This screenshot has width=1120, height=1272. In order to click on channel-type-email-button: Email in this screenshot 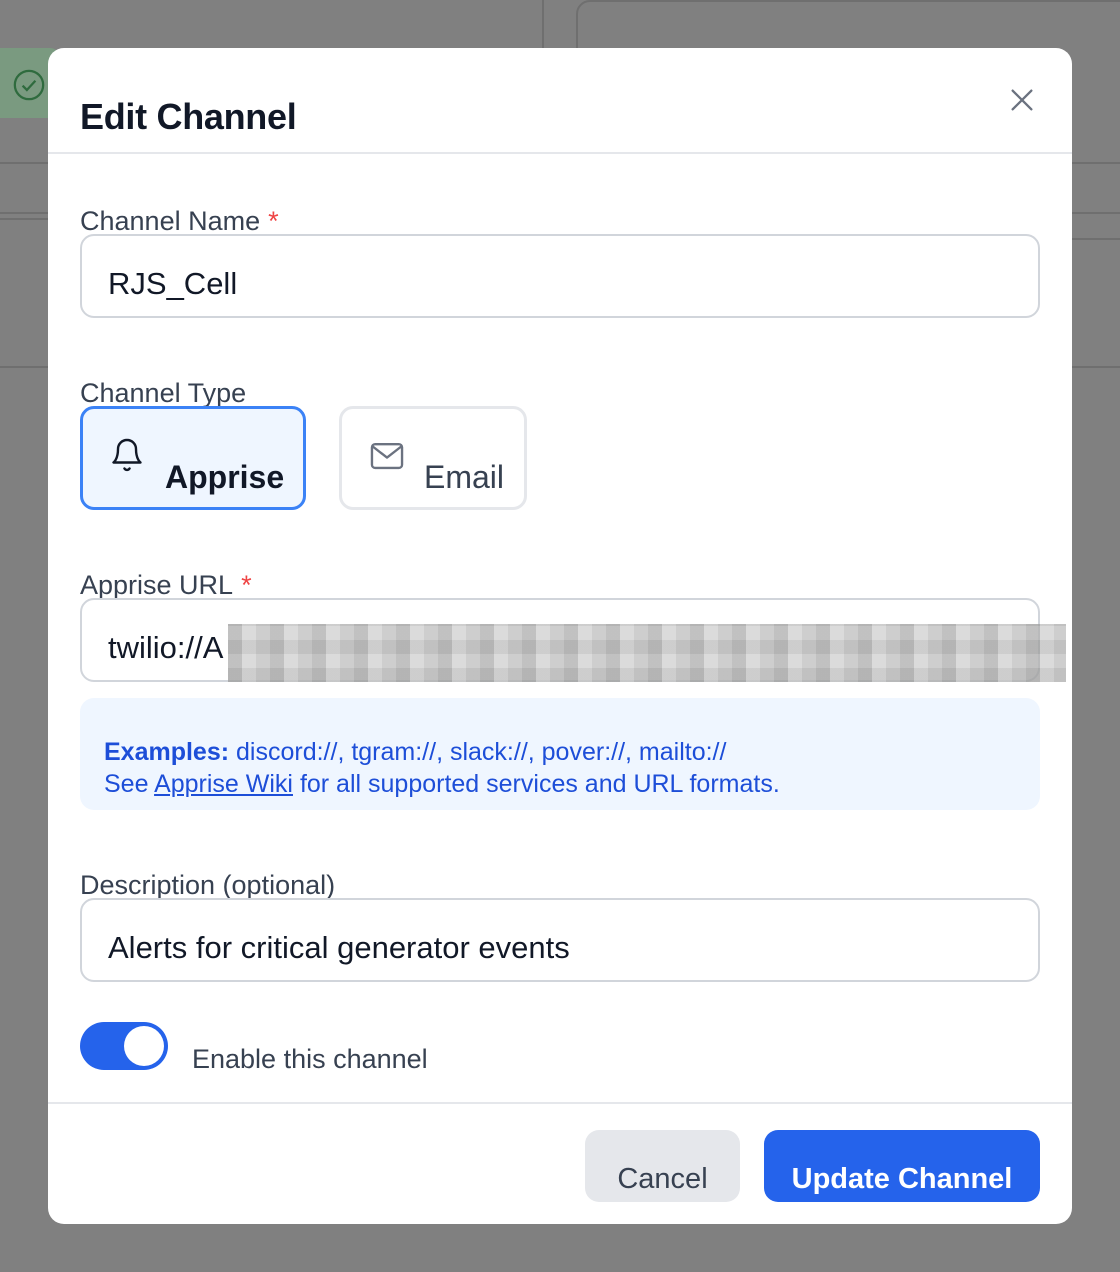, I will do `click(433, 458)`.